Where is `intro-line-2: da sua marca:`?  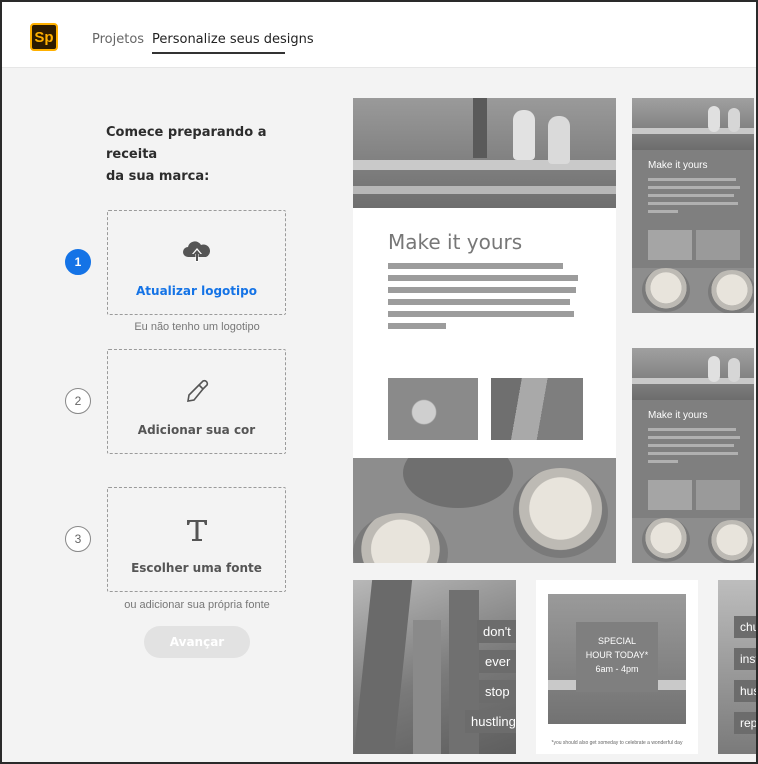 intro-line-2: da sua marca: is located at coordinates (158, 176).